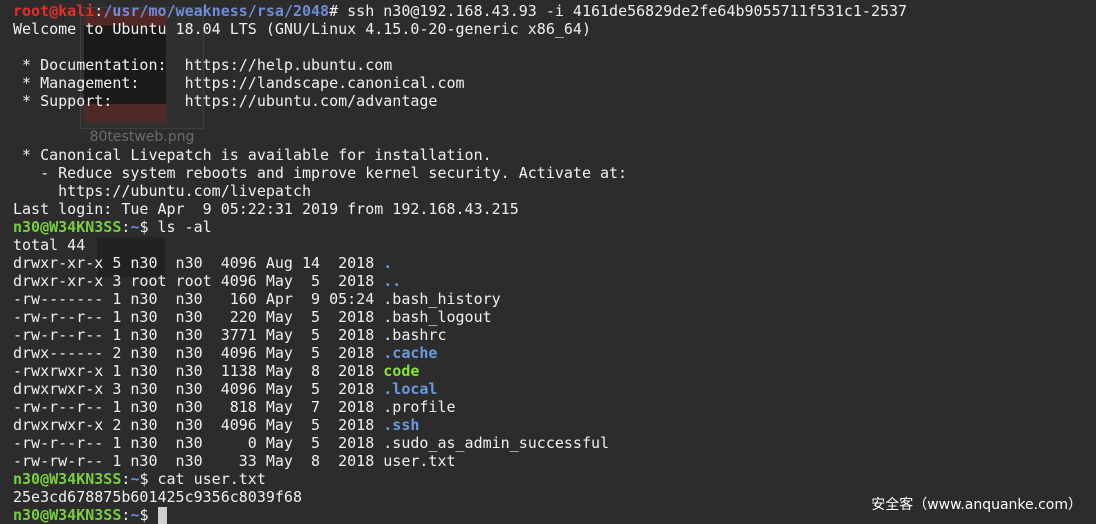 This screenshot has width=1096, height=524. What do you see at coordinates (401, 371) in the screenshot?
I see `ls-entry-name: code` at bounding box center [401, 371].